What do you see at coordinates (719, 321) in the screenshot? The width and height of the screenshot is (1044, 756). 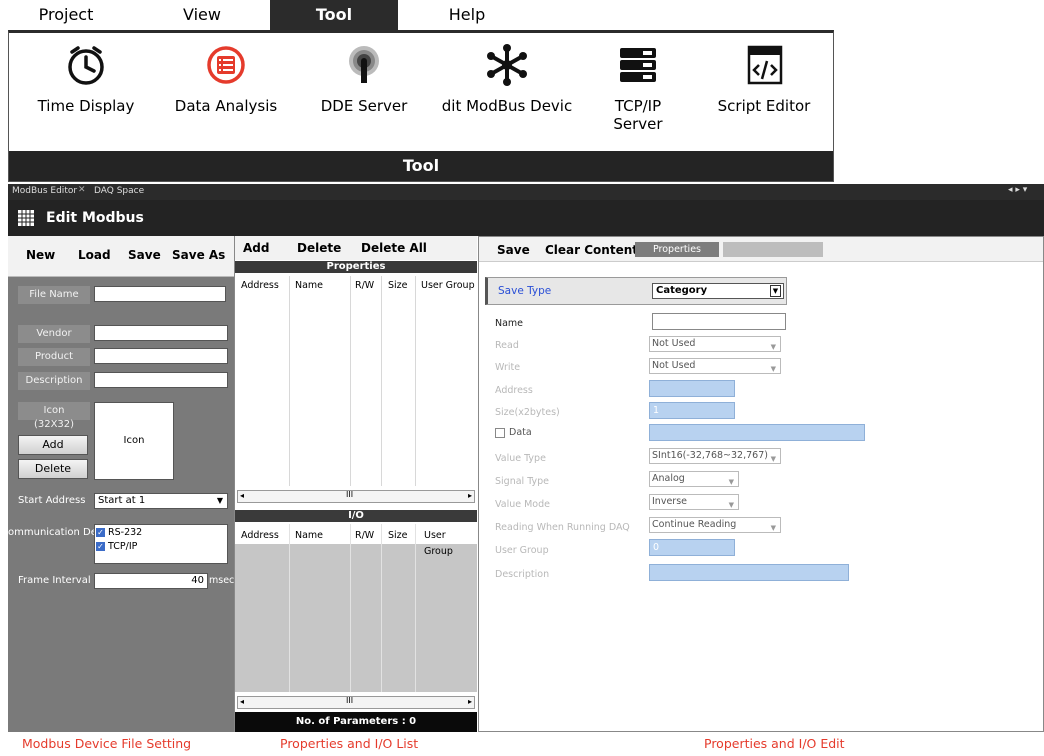 I see `name-input` at bounding box center [719, 321].